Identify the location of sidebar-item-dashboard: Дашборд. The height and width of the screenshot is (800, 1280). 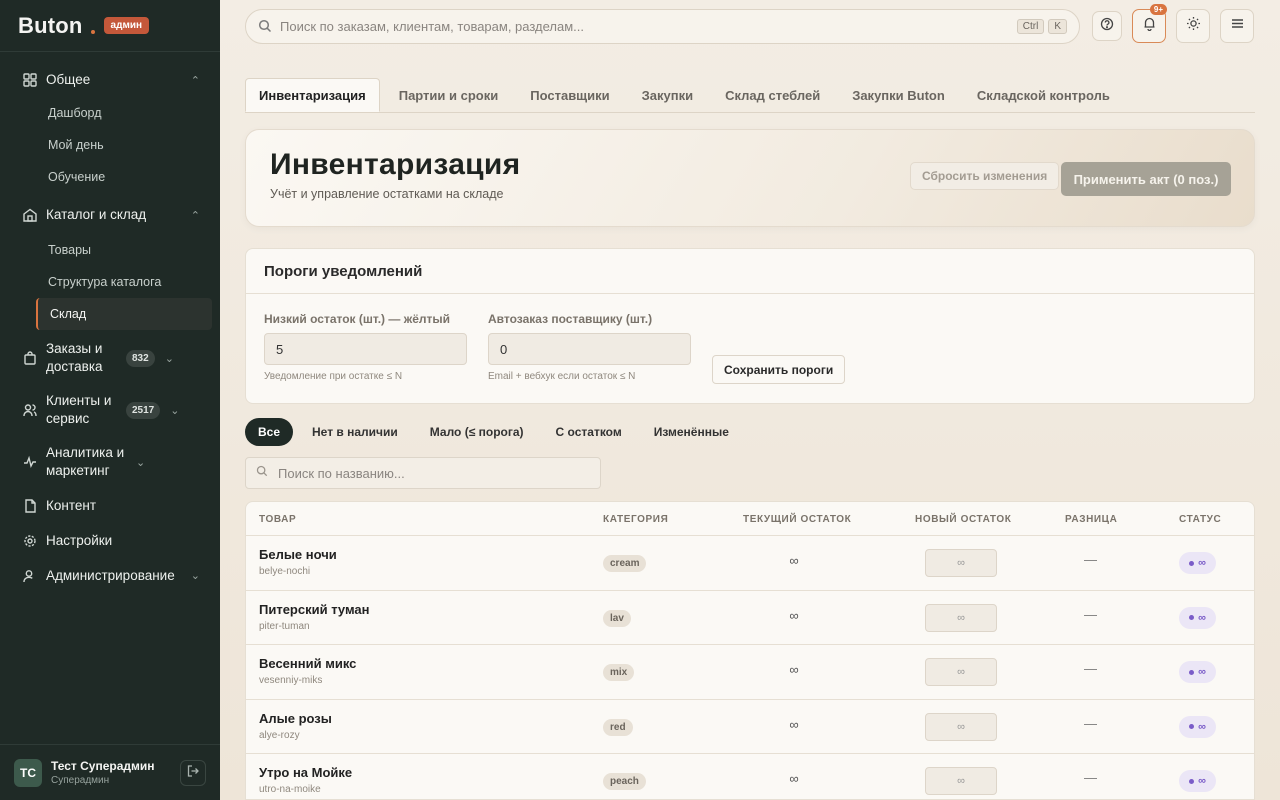
(110, 113).